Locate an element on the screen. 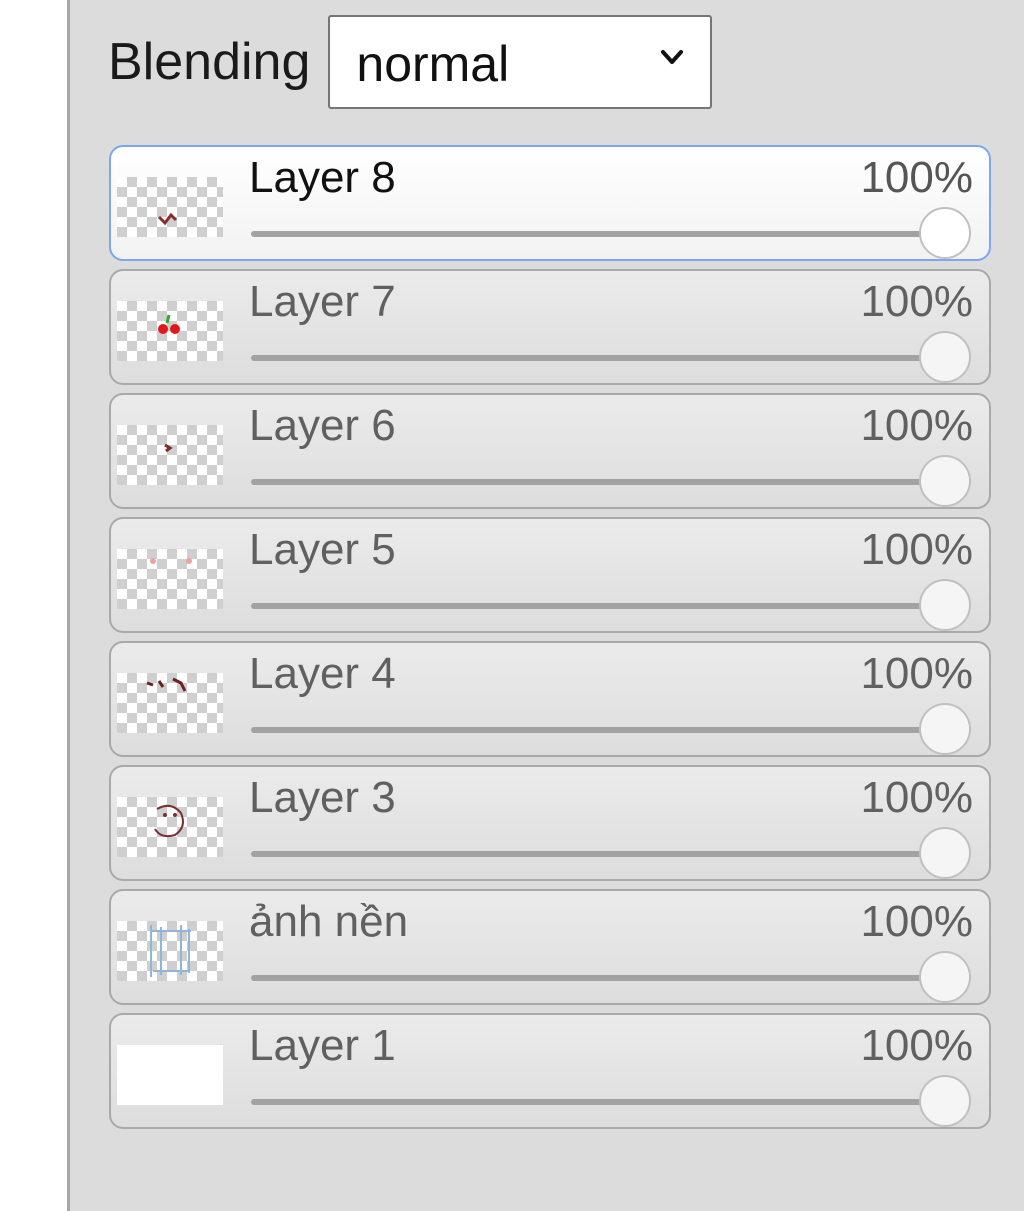 Image resolution: width=1024 pixels, height=1211 pixels. layer-name: Layer 3 is located at coordinates (322, 797).